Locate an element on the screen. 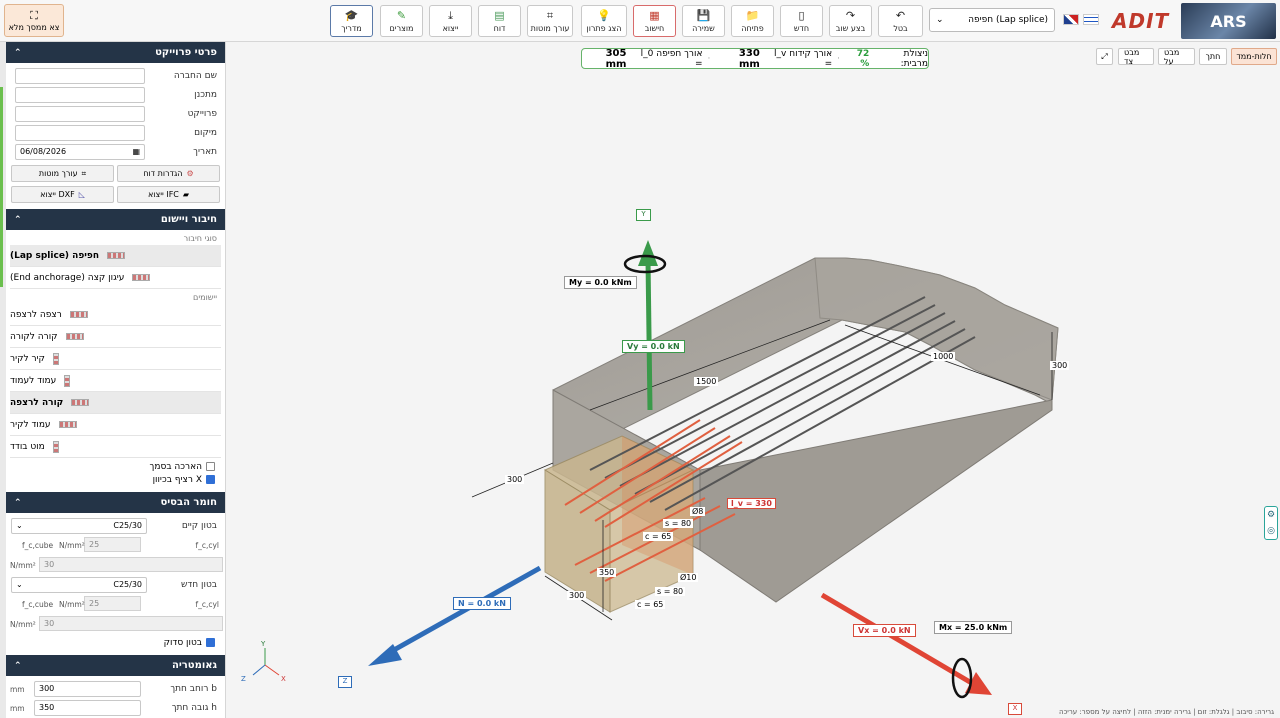 This screenshot has height=718, width=1280. axis-gizmo is located at coordinates (266, 662).